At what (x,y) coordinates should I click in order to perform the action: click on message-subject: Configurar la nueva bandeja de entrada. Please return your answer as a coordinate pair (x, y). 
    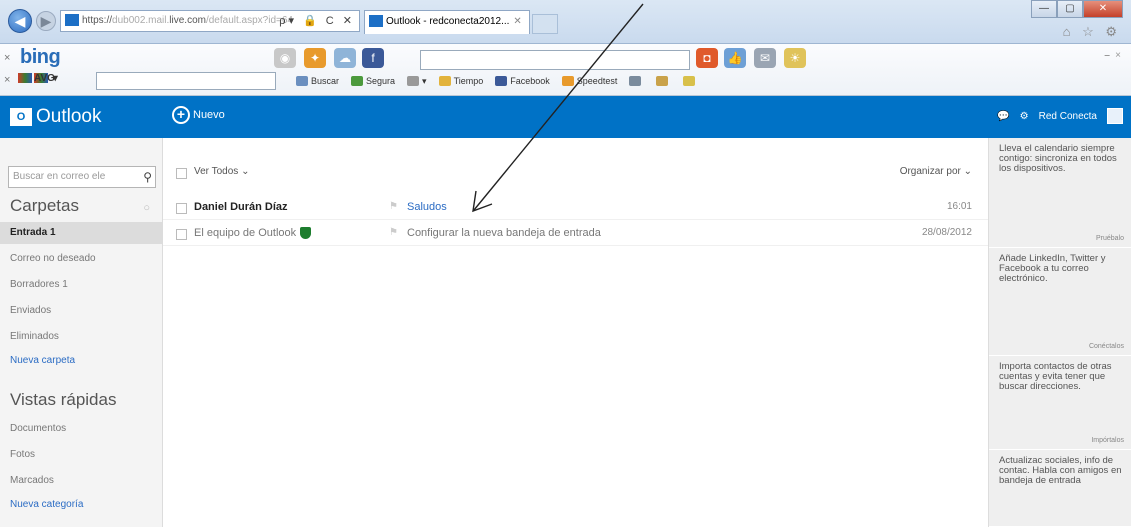
    Looking at the image, I should click on (504, 233).